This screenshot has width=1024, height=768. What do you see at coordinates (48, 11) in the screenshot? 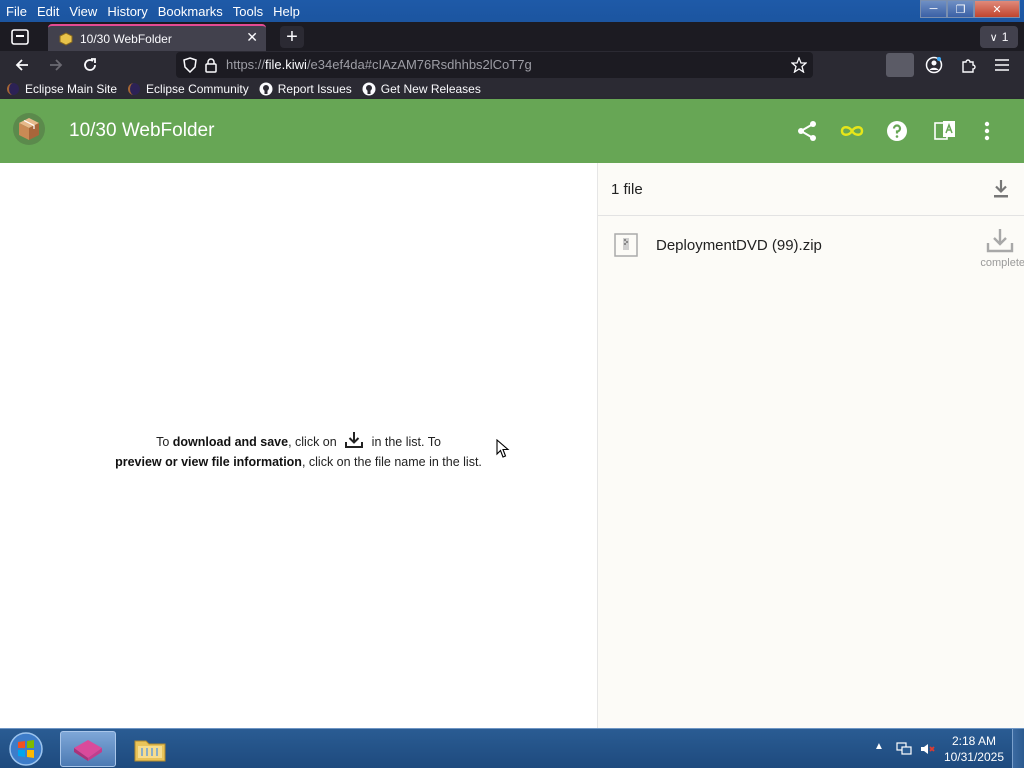
I see `menu-edit: Edit` at bounding box center [48, 11].